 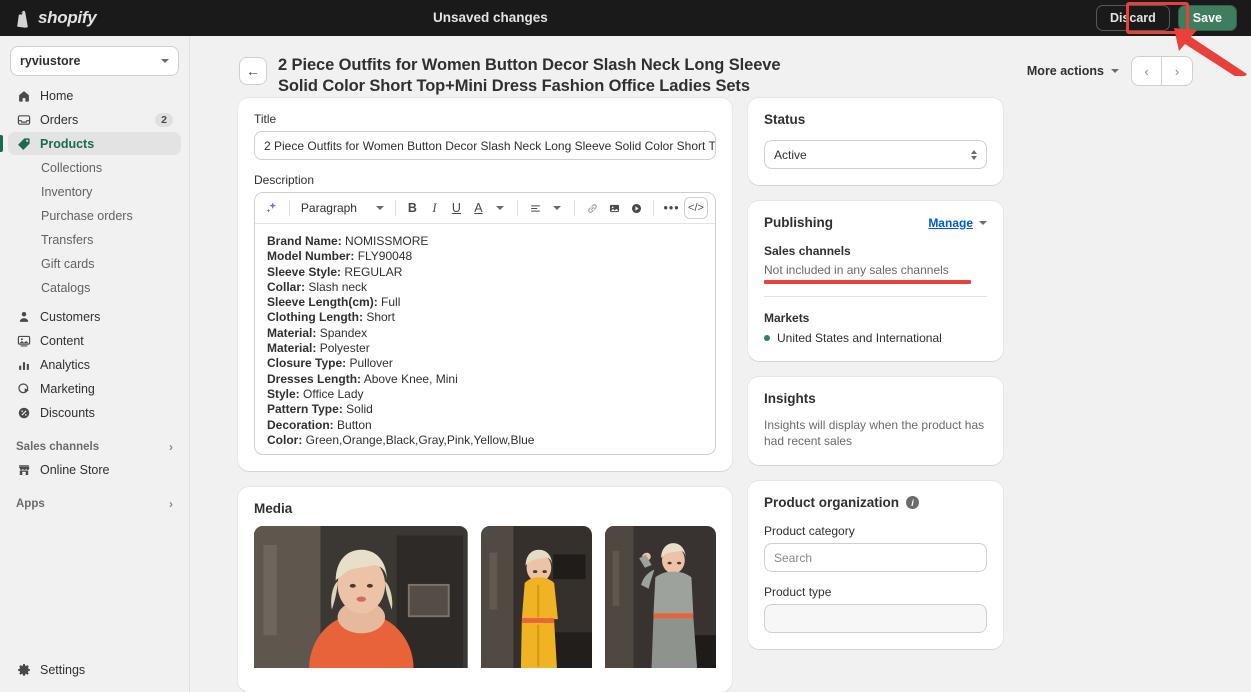 I want to click on media-grid, so click(x=485, y=609).